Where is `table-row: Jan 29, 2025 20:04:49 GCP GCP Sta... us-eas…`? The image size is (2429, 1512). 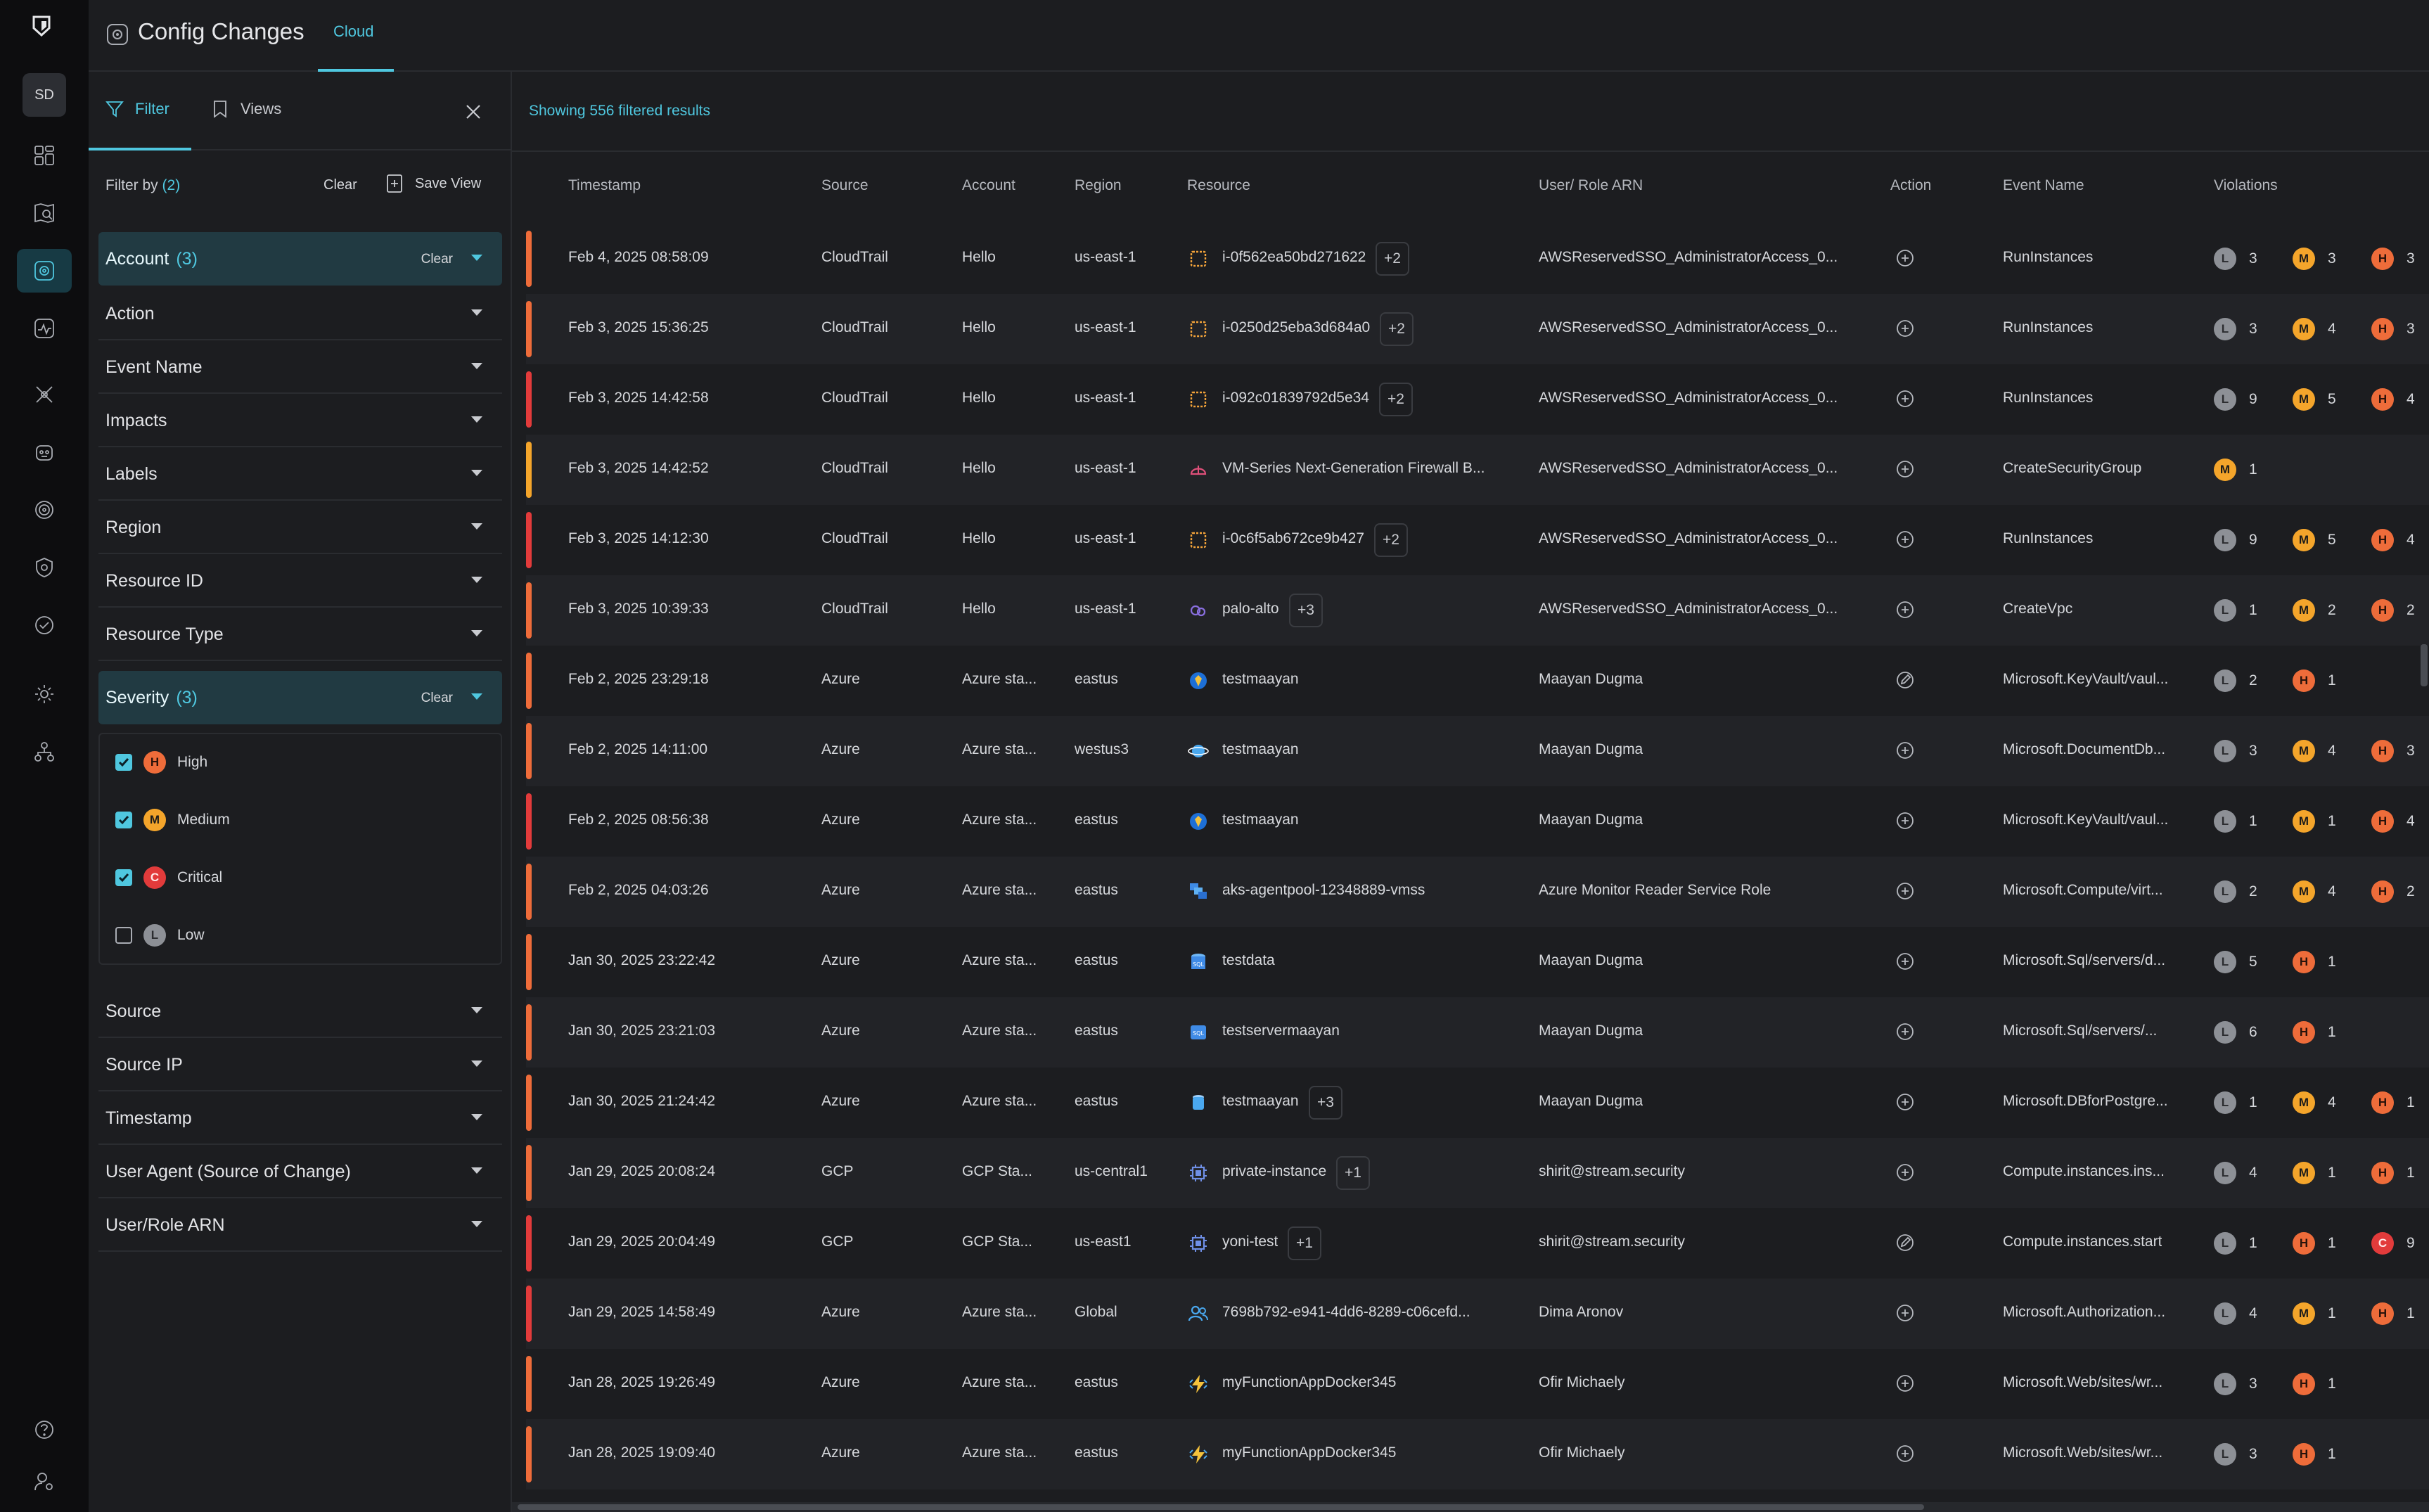 table-row: Jan 29, 2025 20:04:49 GCP GCP Sta... us-eas… is located at coordinates (1477, 1243).